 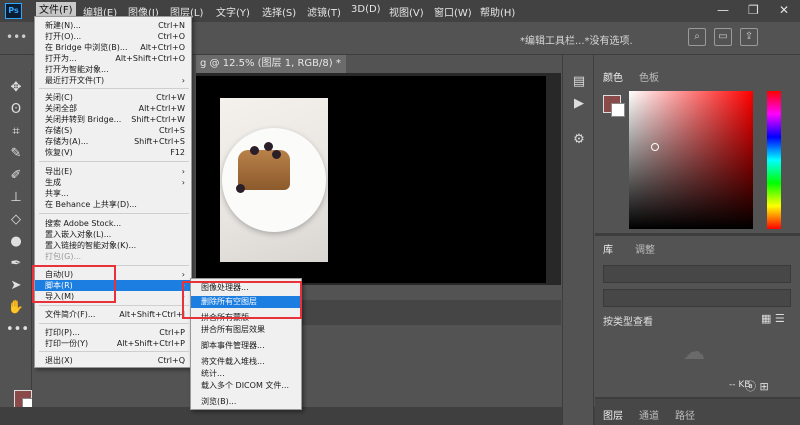 What do you see at coordinates (406, 11) in the screenshot?
I see `menu-view: 视图(V)` at bounding box center [406, 11].